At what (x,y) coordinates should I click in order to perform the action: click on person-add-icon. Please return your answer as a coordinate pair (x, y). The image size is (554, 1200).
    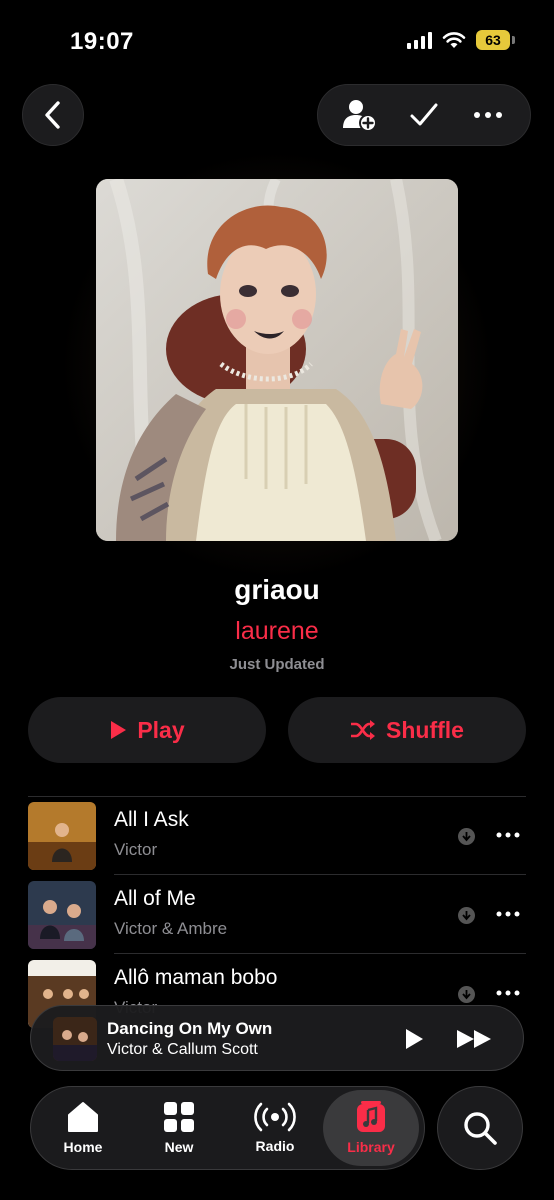
    Looking at the image, I should click on (360, 116).